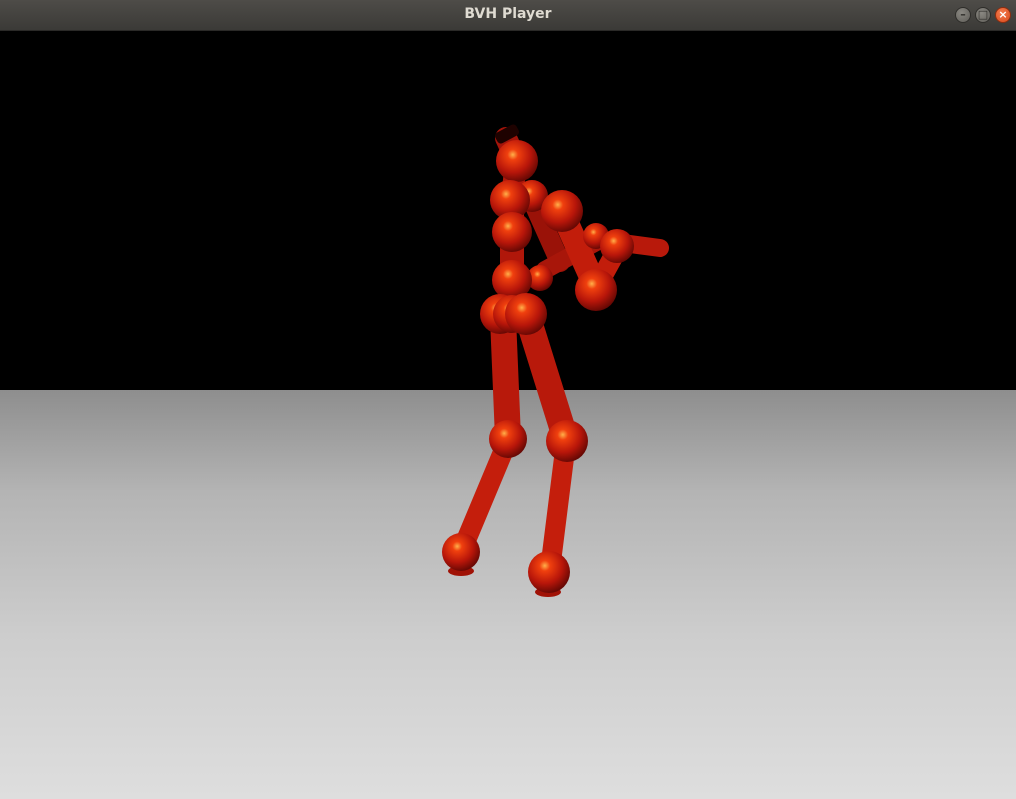 This screenshot has height=799, width=1016. I want to click on title-bar: BVH Player – □ ×, so click(508, 15).